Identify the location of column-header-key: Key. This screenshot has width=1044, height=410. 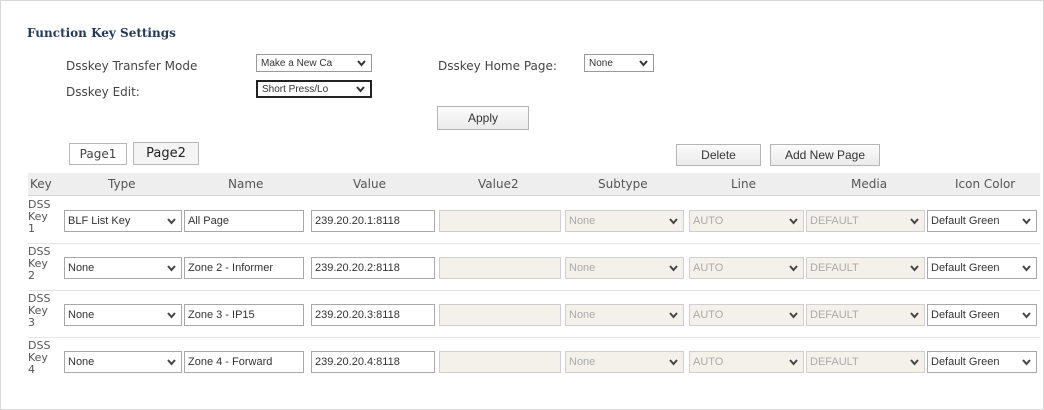
(41, 184).